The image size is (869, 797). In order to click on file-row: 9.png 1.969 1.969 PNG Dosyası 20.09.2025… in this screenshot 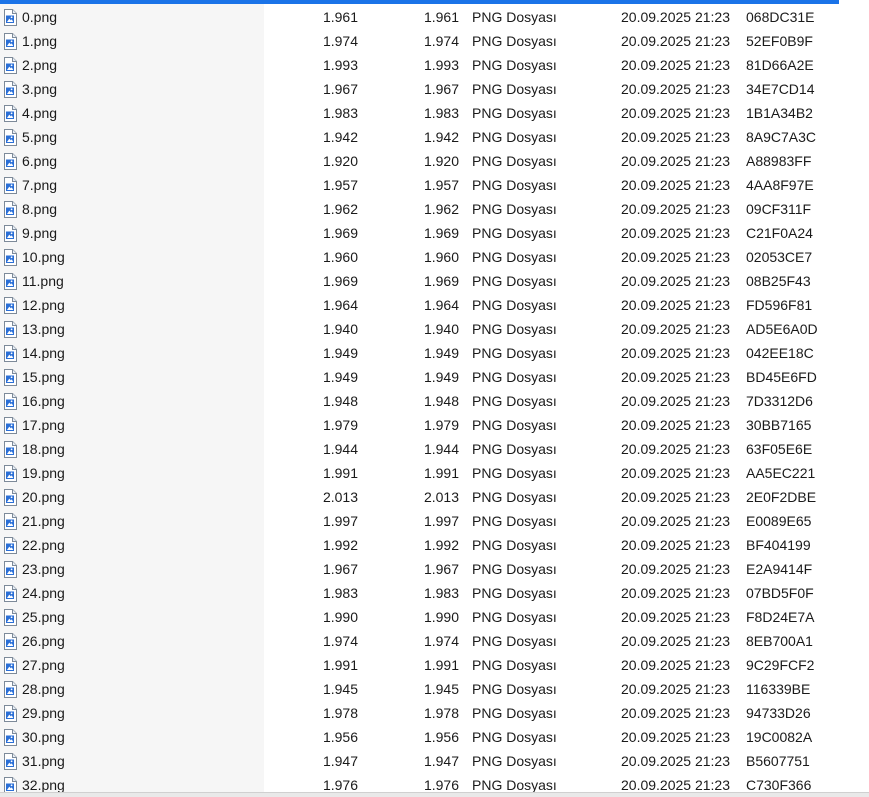, I will do `click(434, 233)`.